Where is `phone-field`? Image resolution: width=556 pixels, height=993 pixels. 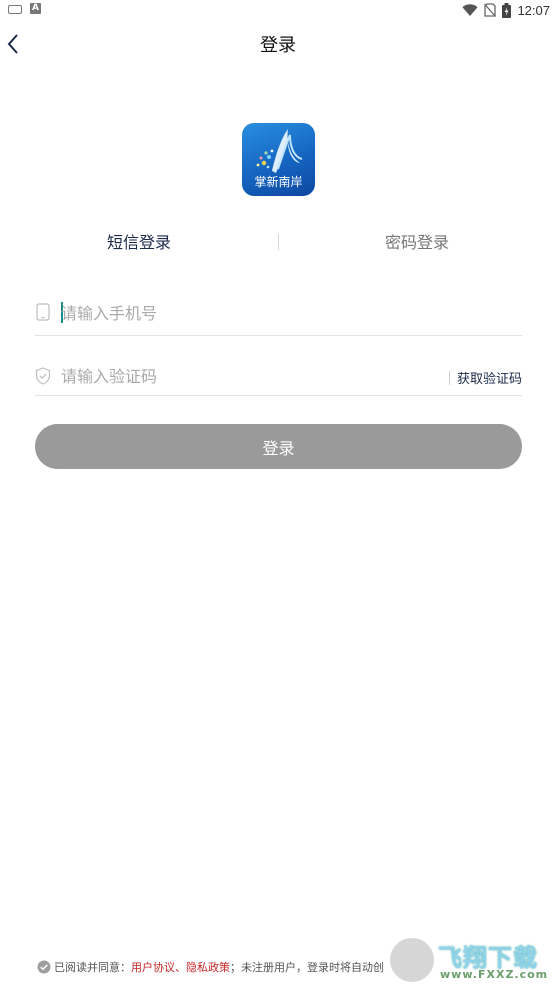 phone-field is located at coordinates (278, 314).